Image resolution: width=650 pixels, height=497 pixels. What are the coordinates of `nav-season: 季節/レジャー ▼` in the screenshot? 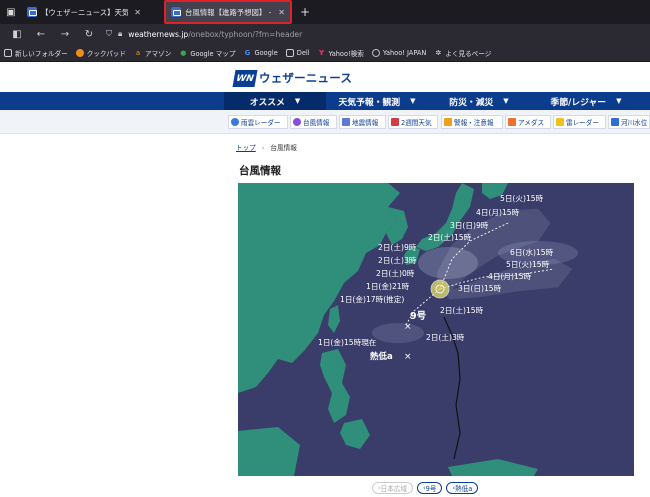 It's located at (586, 101).